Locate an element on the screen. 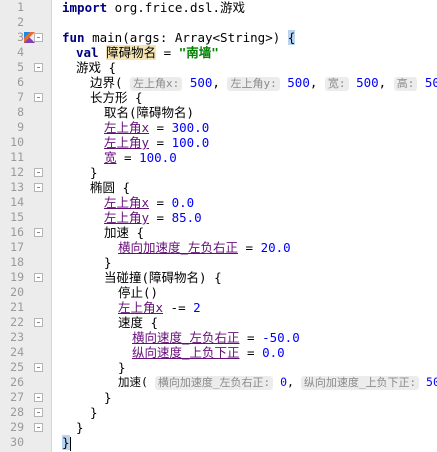 This screenshot has width=437, height=452. line-number: 13 is located at coordinates (17, 187).